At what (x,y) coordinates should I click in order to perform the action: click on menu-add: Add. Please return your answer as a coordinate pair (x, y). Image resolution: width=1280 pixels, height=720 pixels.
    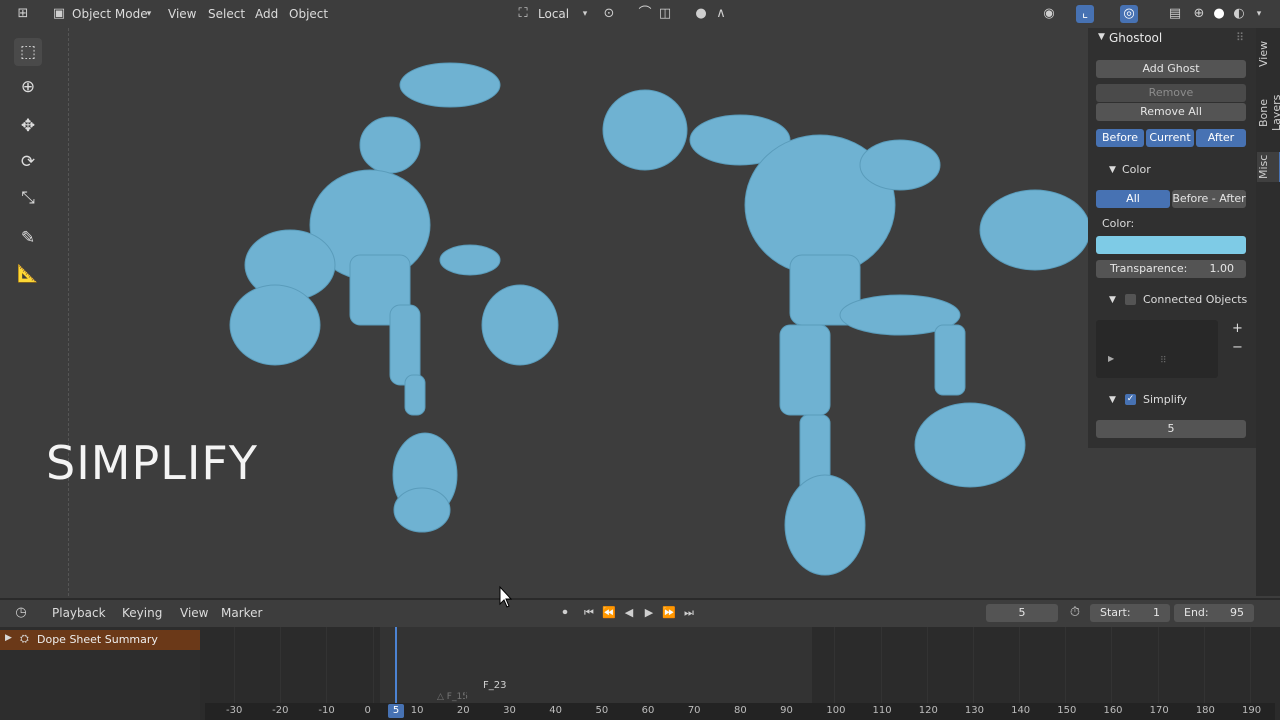
    Looking at the image, I should click on (266, 14).